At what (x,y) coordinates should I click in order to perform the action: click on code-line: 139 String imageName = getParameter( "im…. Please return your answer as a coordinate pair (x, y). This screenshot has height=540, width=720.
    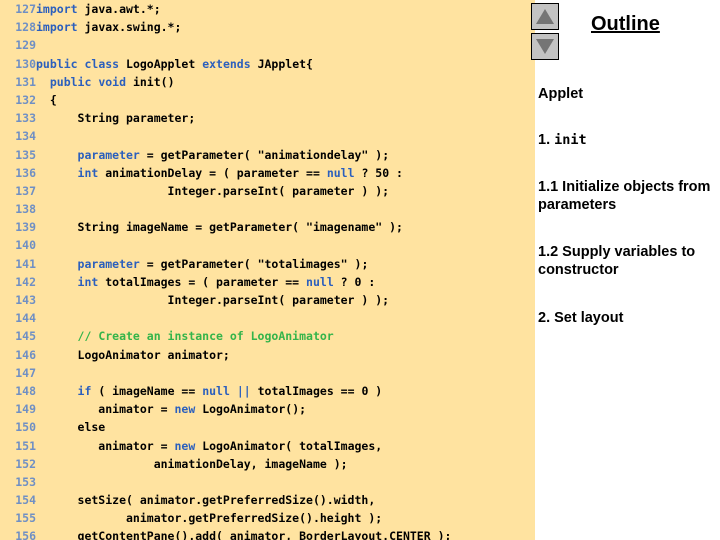
    Looking at the image, I should click on (267, 227).